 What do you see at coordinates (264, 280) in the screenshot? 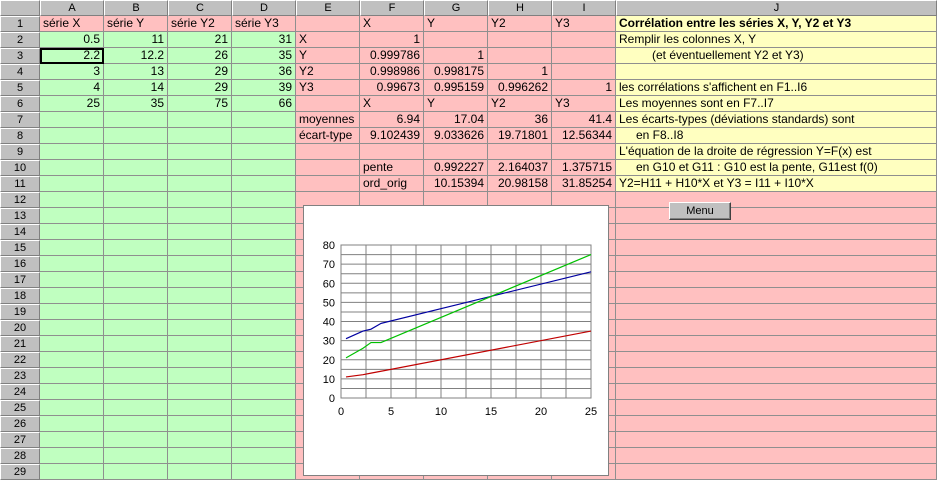
I see `cell-d17` at bounding box center [264, 280].